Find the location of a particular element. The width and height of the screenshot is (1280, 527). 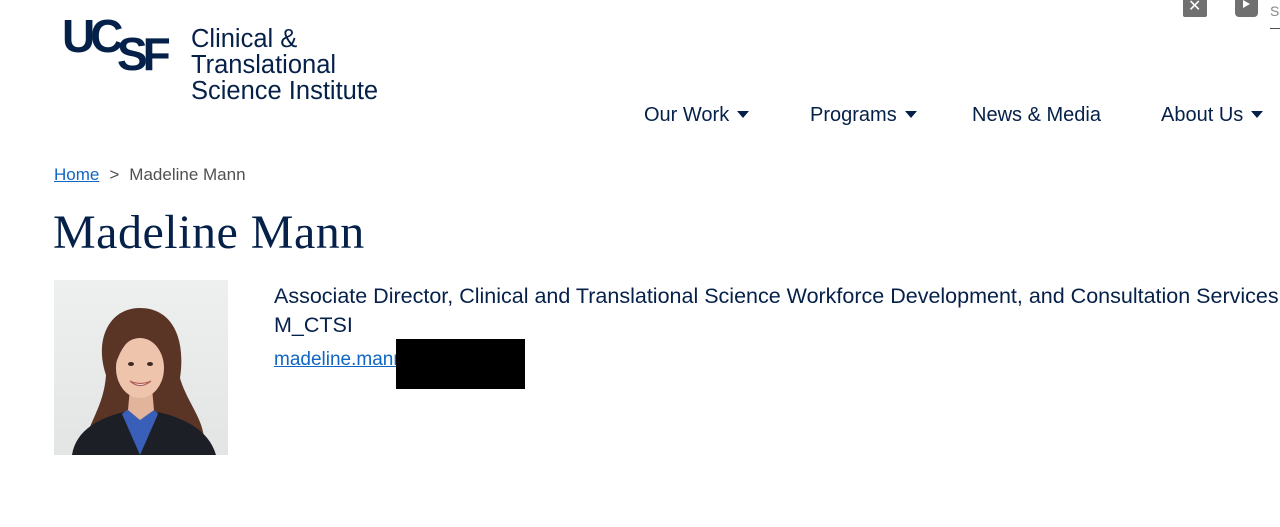

youtube-icon is located at coordinates (1246, 4).